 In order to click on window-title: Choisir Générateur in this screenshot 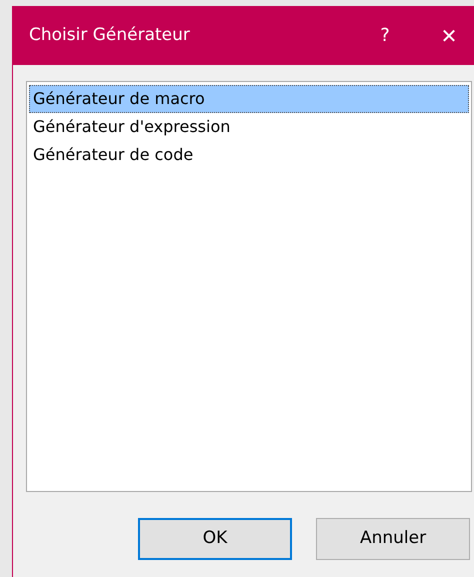, I will do `click(110, 35)`.